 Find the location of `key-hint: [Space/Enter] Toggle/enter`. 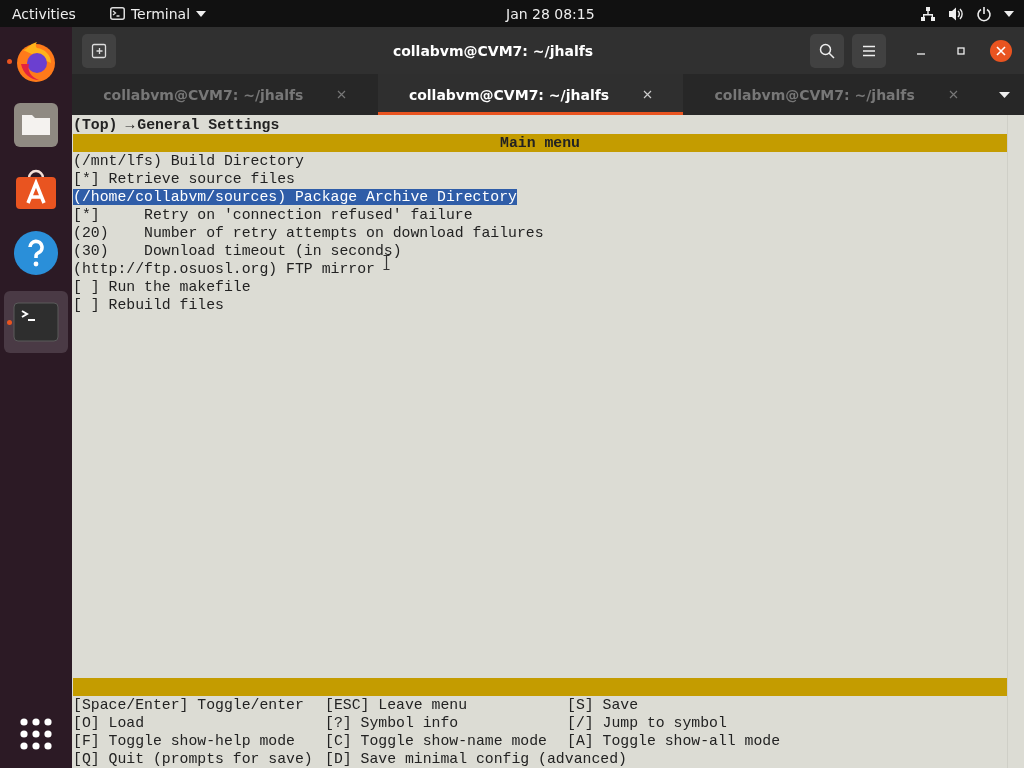

key-hint: [Space/Enter] Toggle/enter is located at coordinates (189, 705).